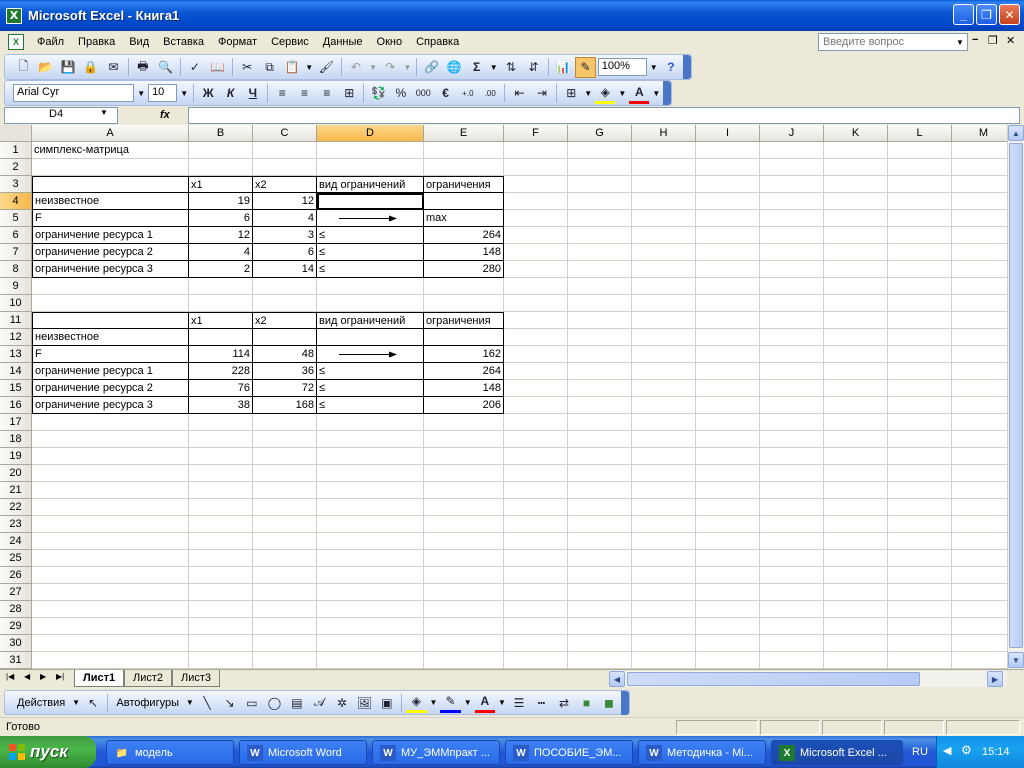  What do you see at coordinates (464, 609) in the screenshot?
I see `cell-E28` at bounding box center [464, 609].